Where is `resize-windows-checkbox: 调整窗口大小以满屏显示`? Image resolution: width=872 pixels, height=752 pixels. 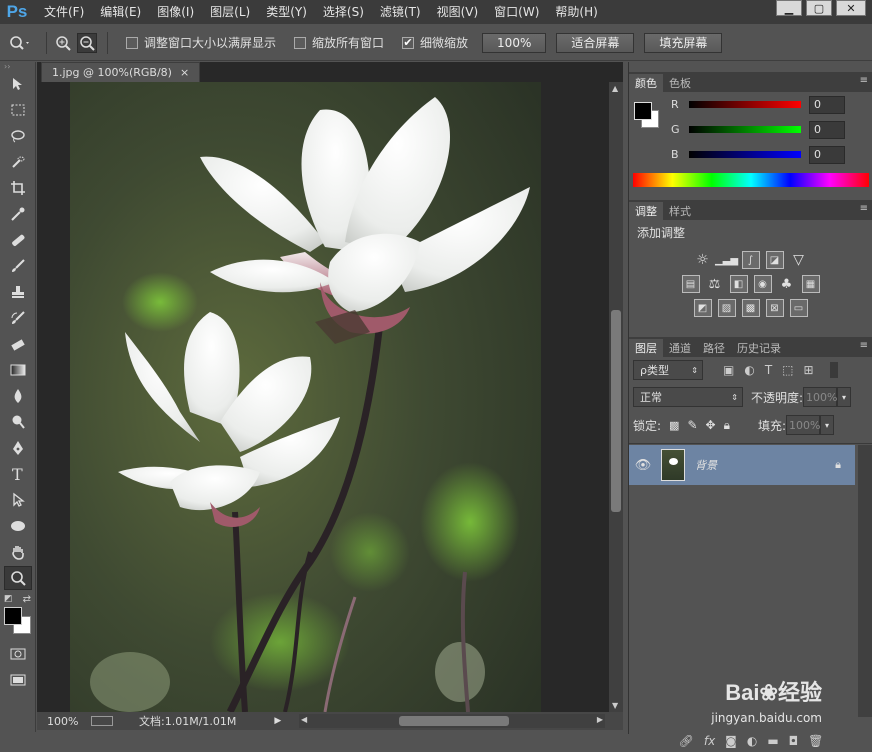 resize-windows-checkbox: 调整窗口大小以满屏显示 is located at coordinates (201, 42).